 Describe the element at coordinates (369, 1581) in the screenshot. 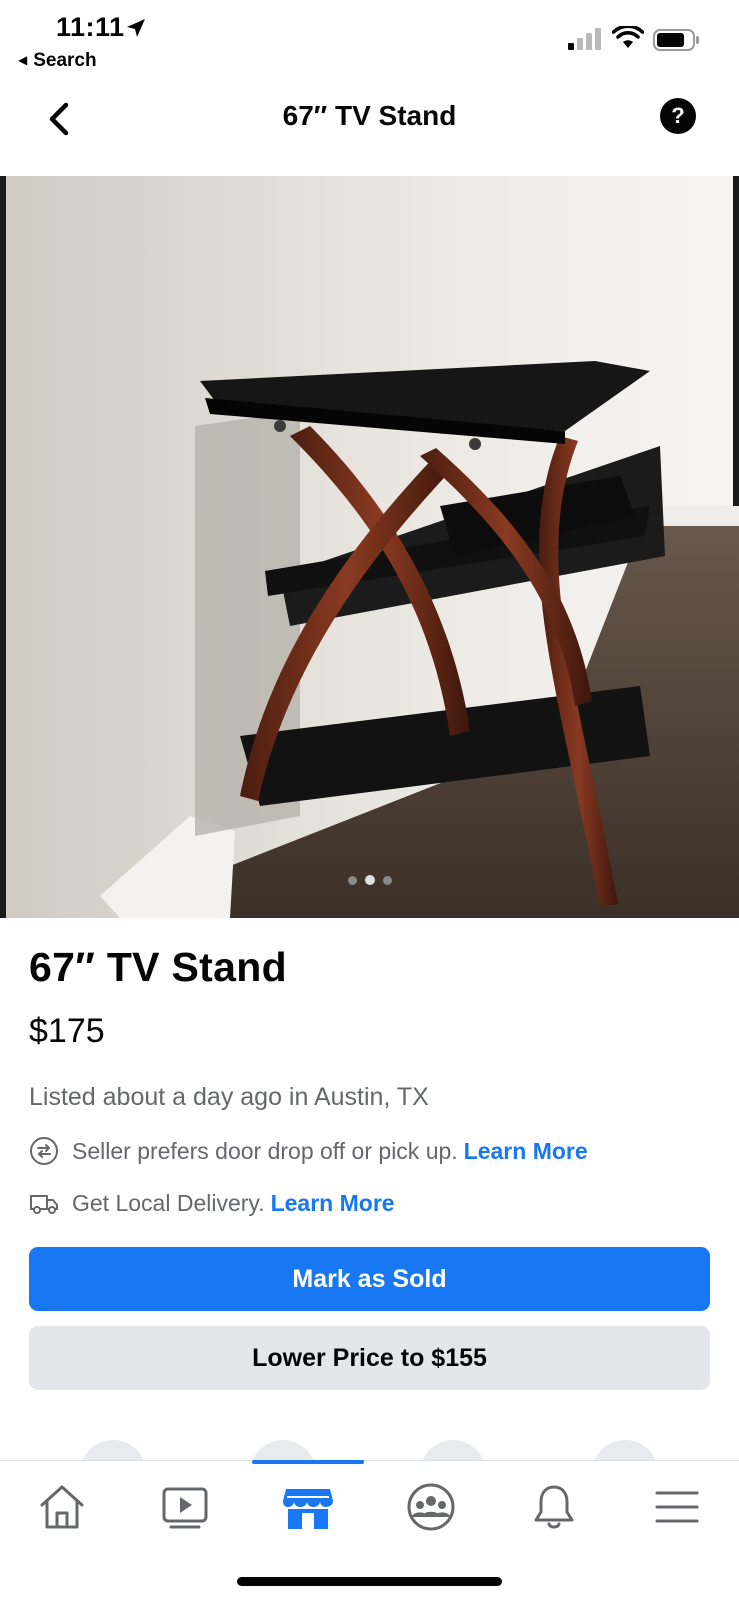

I see `home-indicator` at that location.